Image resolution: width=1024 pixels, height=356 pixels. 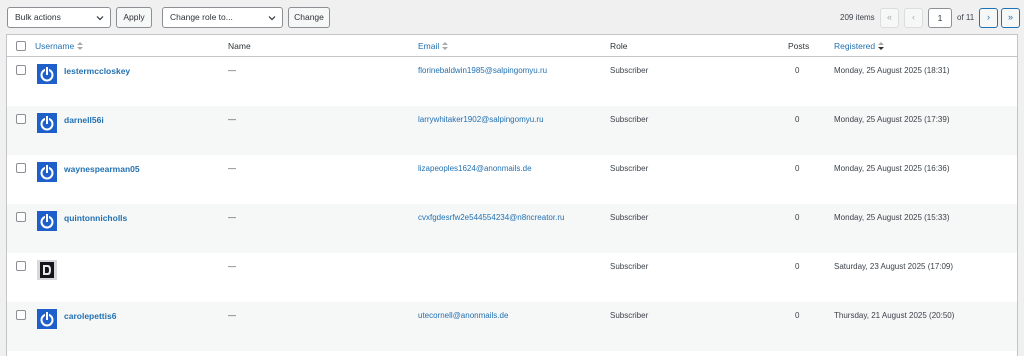 What do you see at coordinates (940, 18) in the screenshot?
I see `current-page-input: 1` at bounding box center [940, 18].